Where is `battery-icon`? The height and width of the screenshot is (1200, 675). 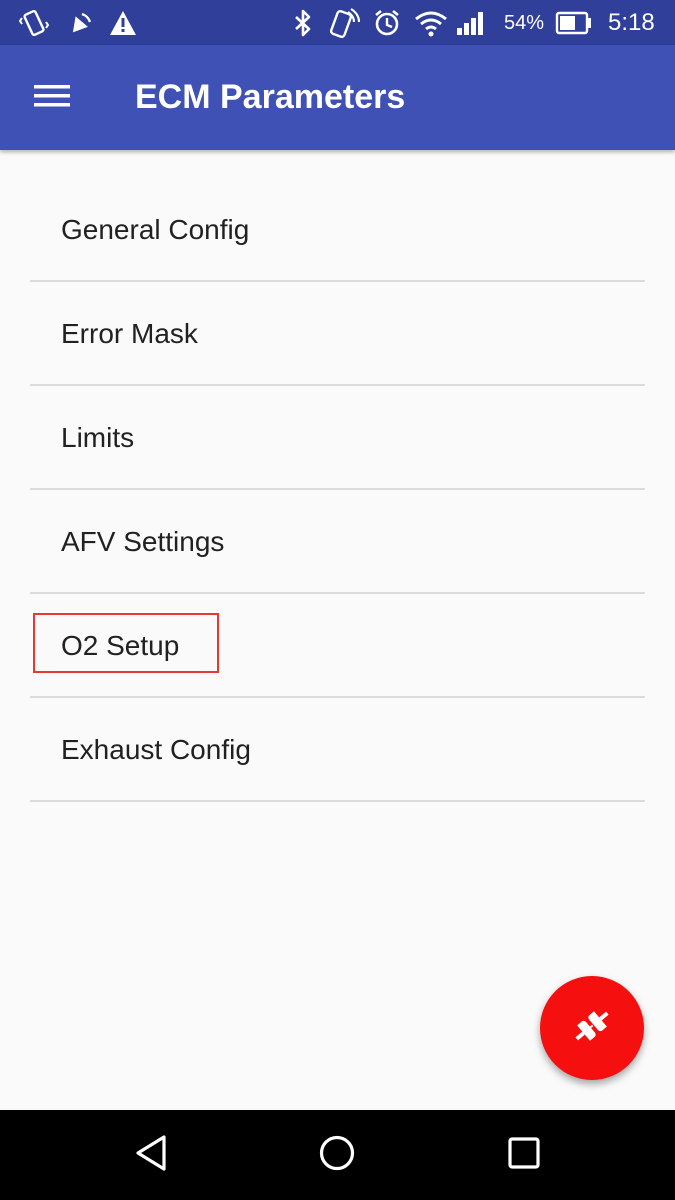 battery-icon is located at coordinates (574, 23).